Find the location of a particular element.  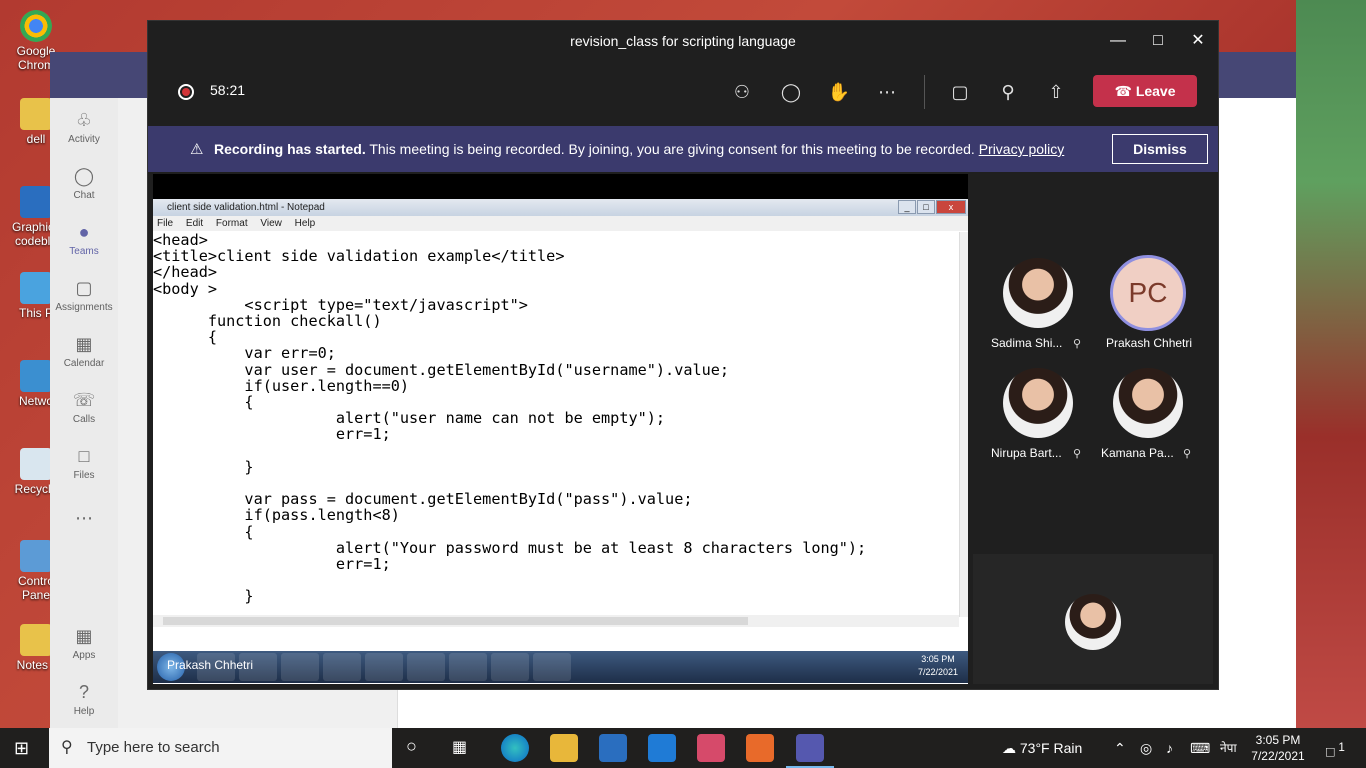

meeting-title: revision_class for scripting language is located at coordinates (683, 41).